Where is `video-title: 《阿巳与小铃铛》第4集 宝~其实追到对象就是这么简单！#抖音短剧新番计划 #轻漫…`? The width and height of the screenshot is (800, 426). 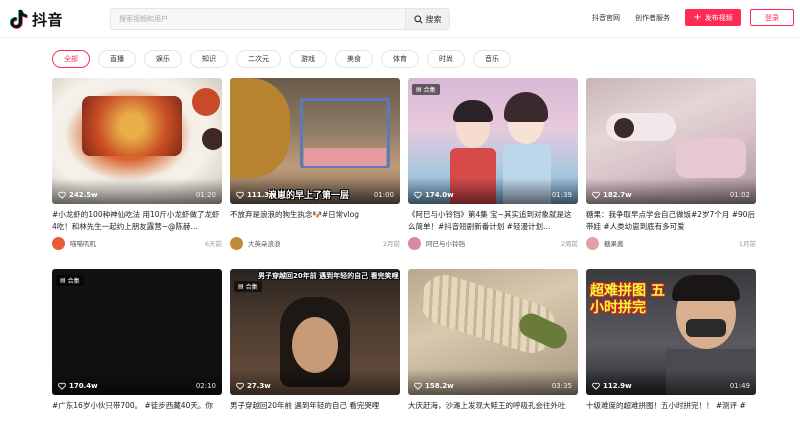
video-title: 《阿巳与小铃铛》第4集 宝~其实追到对象就是这么简单！#抖音短剧新番计划 #轻漫… is located at coordinates (493, 221).